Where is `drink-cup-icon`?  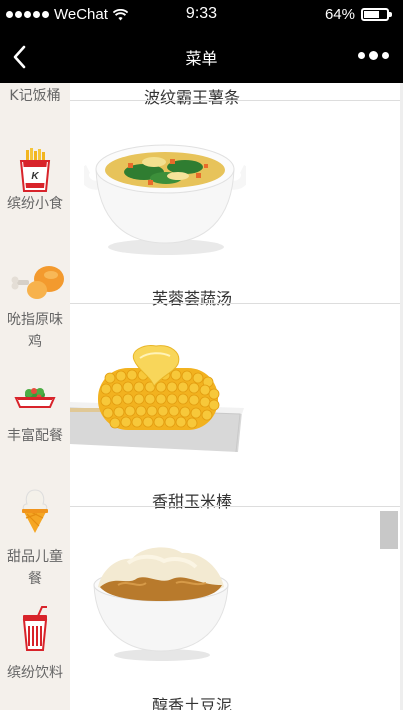 drink-cup-icon is located at coordinates (35, 628).